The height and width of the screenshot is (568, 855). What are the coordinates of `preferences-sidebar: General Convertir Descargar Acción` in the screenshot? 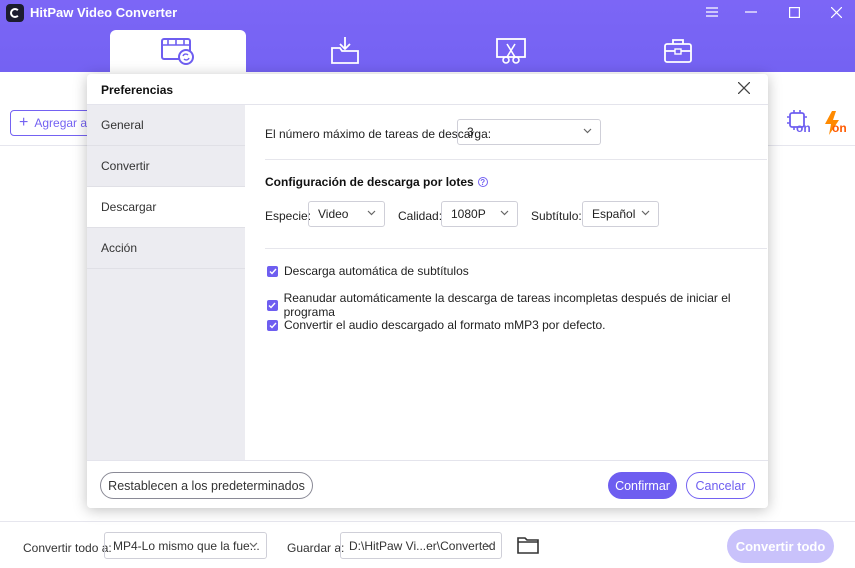 It's located at (166, 282).